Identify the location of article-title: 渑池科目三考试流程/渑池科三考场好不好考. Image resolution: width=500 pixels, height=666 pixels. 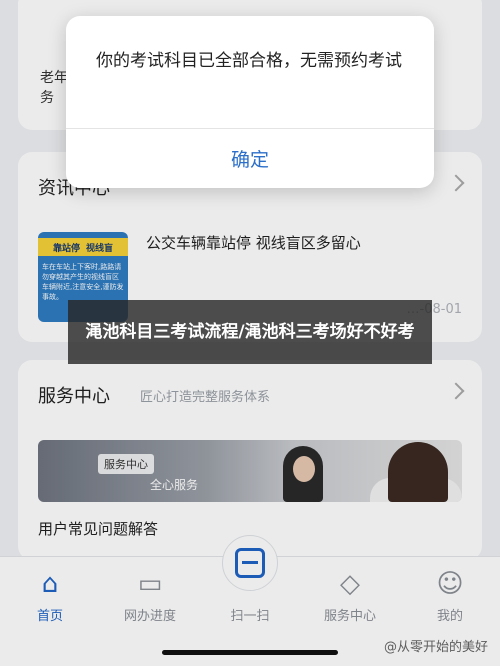
(250, 332).